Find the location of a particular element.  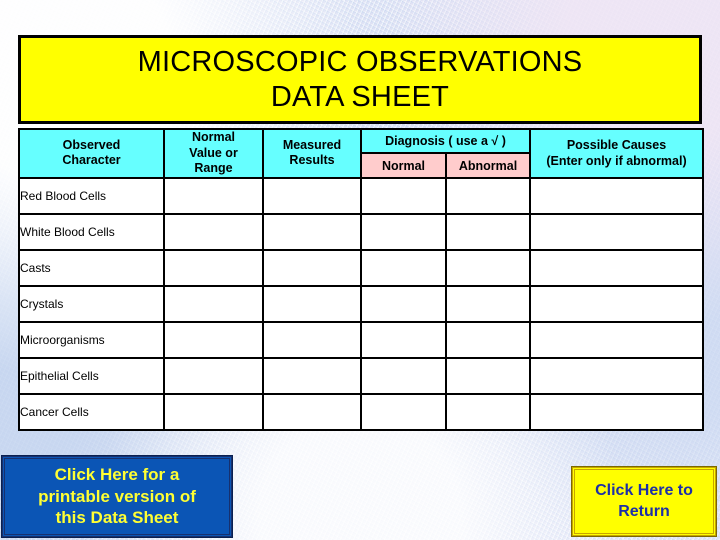

column-header-observed-character: Observed Character is located at coordinates (91, 153).